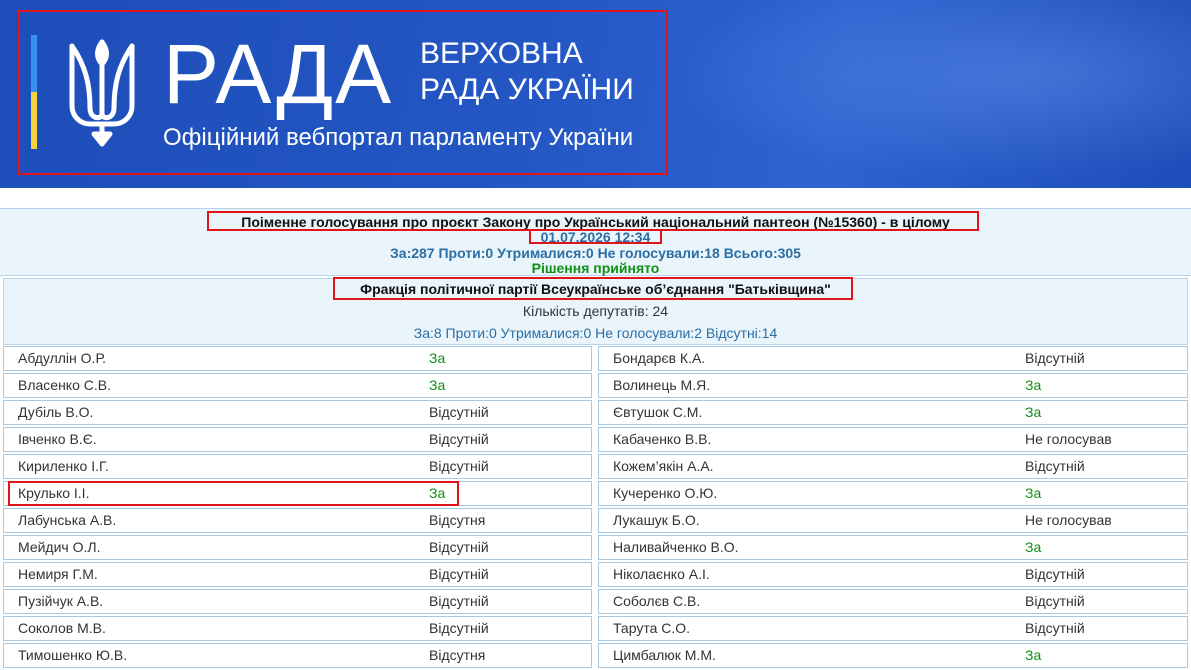 The height and width of the screenshot is (670, 1191). What do you see at coordinates (297, 466) in the screenshot?
I see `deputy-row: Кириленко І.Г. Відсутній` at bounding box center [297, 466].